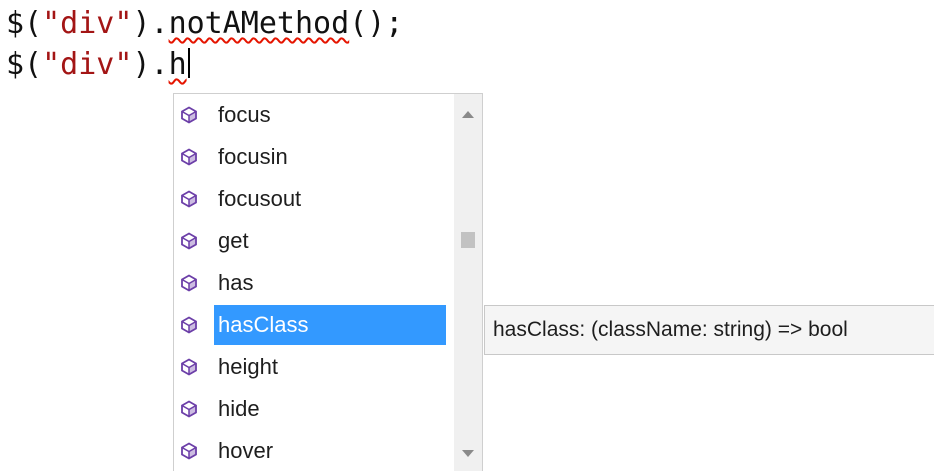 The height and width of the screenshot is (471, 934). I want to click on completion-item-hide: hide, so click(314, 409).